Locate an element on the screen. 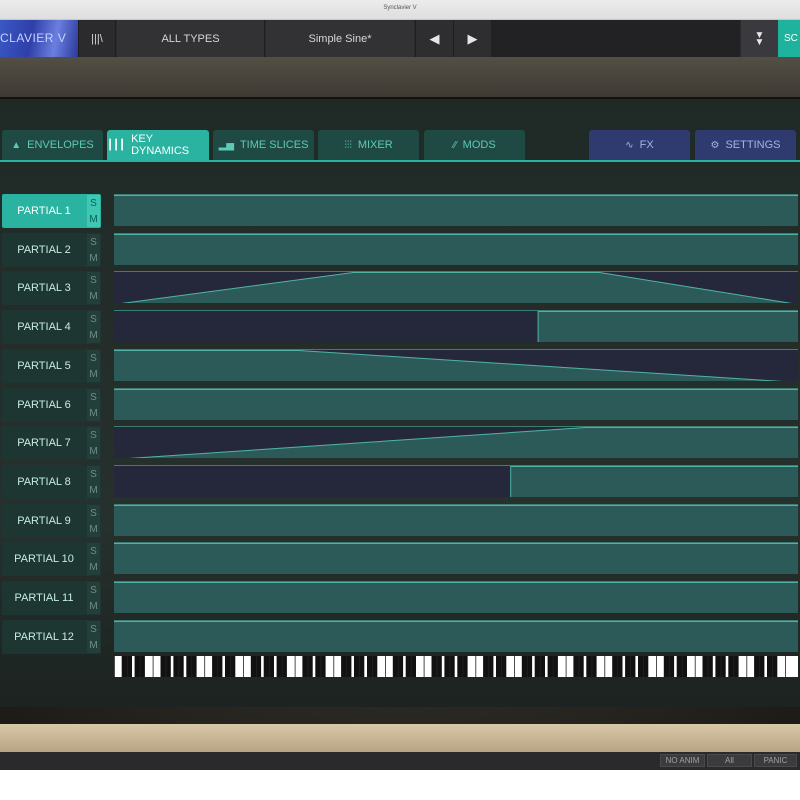  tab-key-dynamics: ┃┃┃ KEY DYNAMICS is located at coordinates (158, 145).